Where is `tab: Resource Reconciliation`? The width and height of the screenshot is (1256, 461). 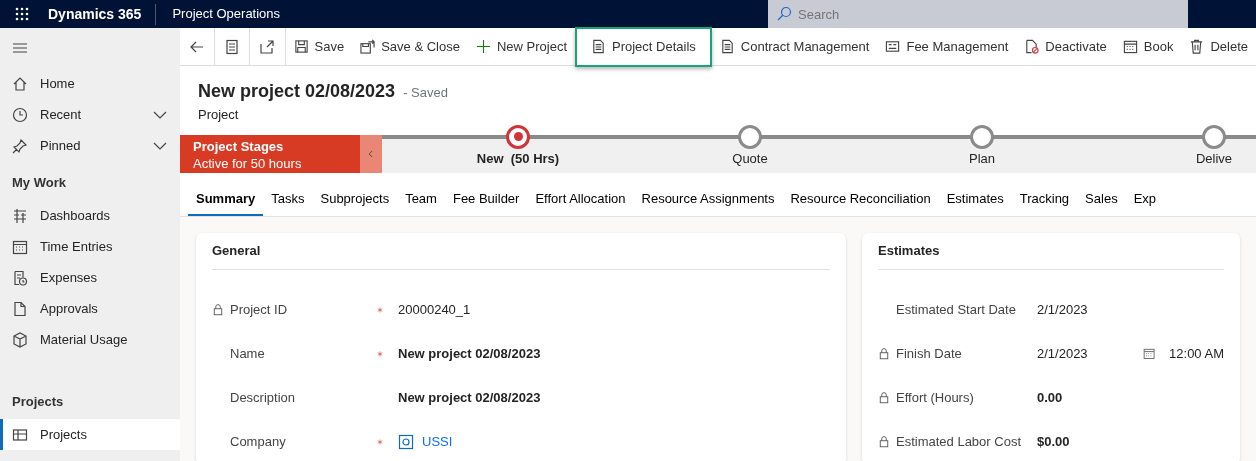
tab: Resource Reconciliation is located at coordinates (860, 197).